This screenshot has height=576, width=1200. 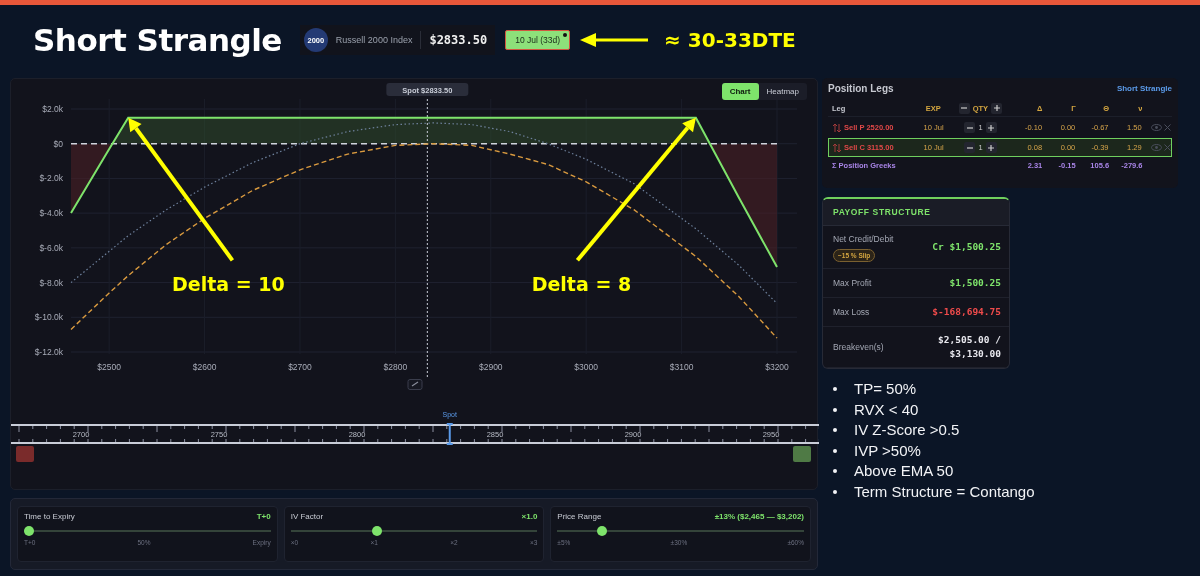 What do you see at coordinates (52, 109) in the screenshot?
I see `y-axis-label: $2.0k` at bounding box center [52, 109].